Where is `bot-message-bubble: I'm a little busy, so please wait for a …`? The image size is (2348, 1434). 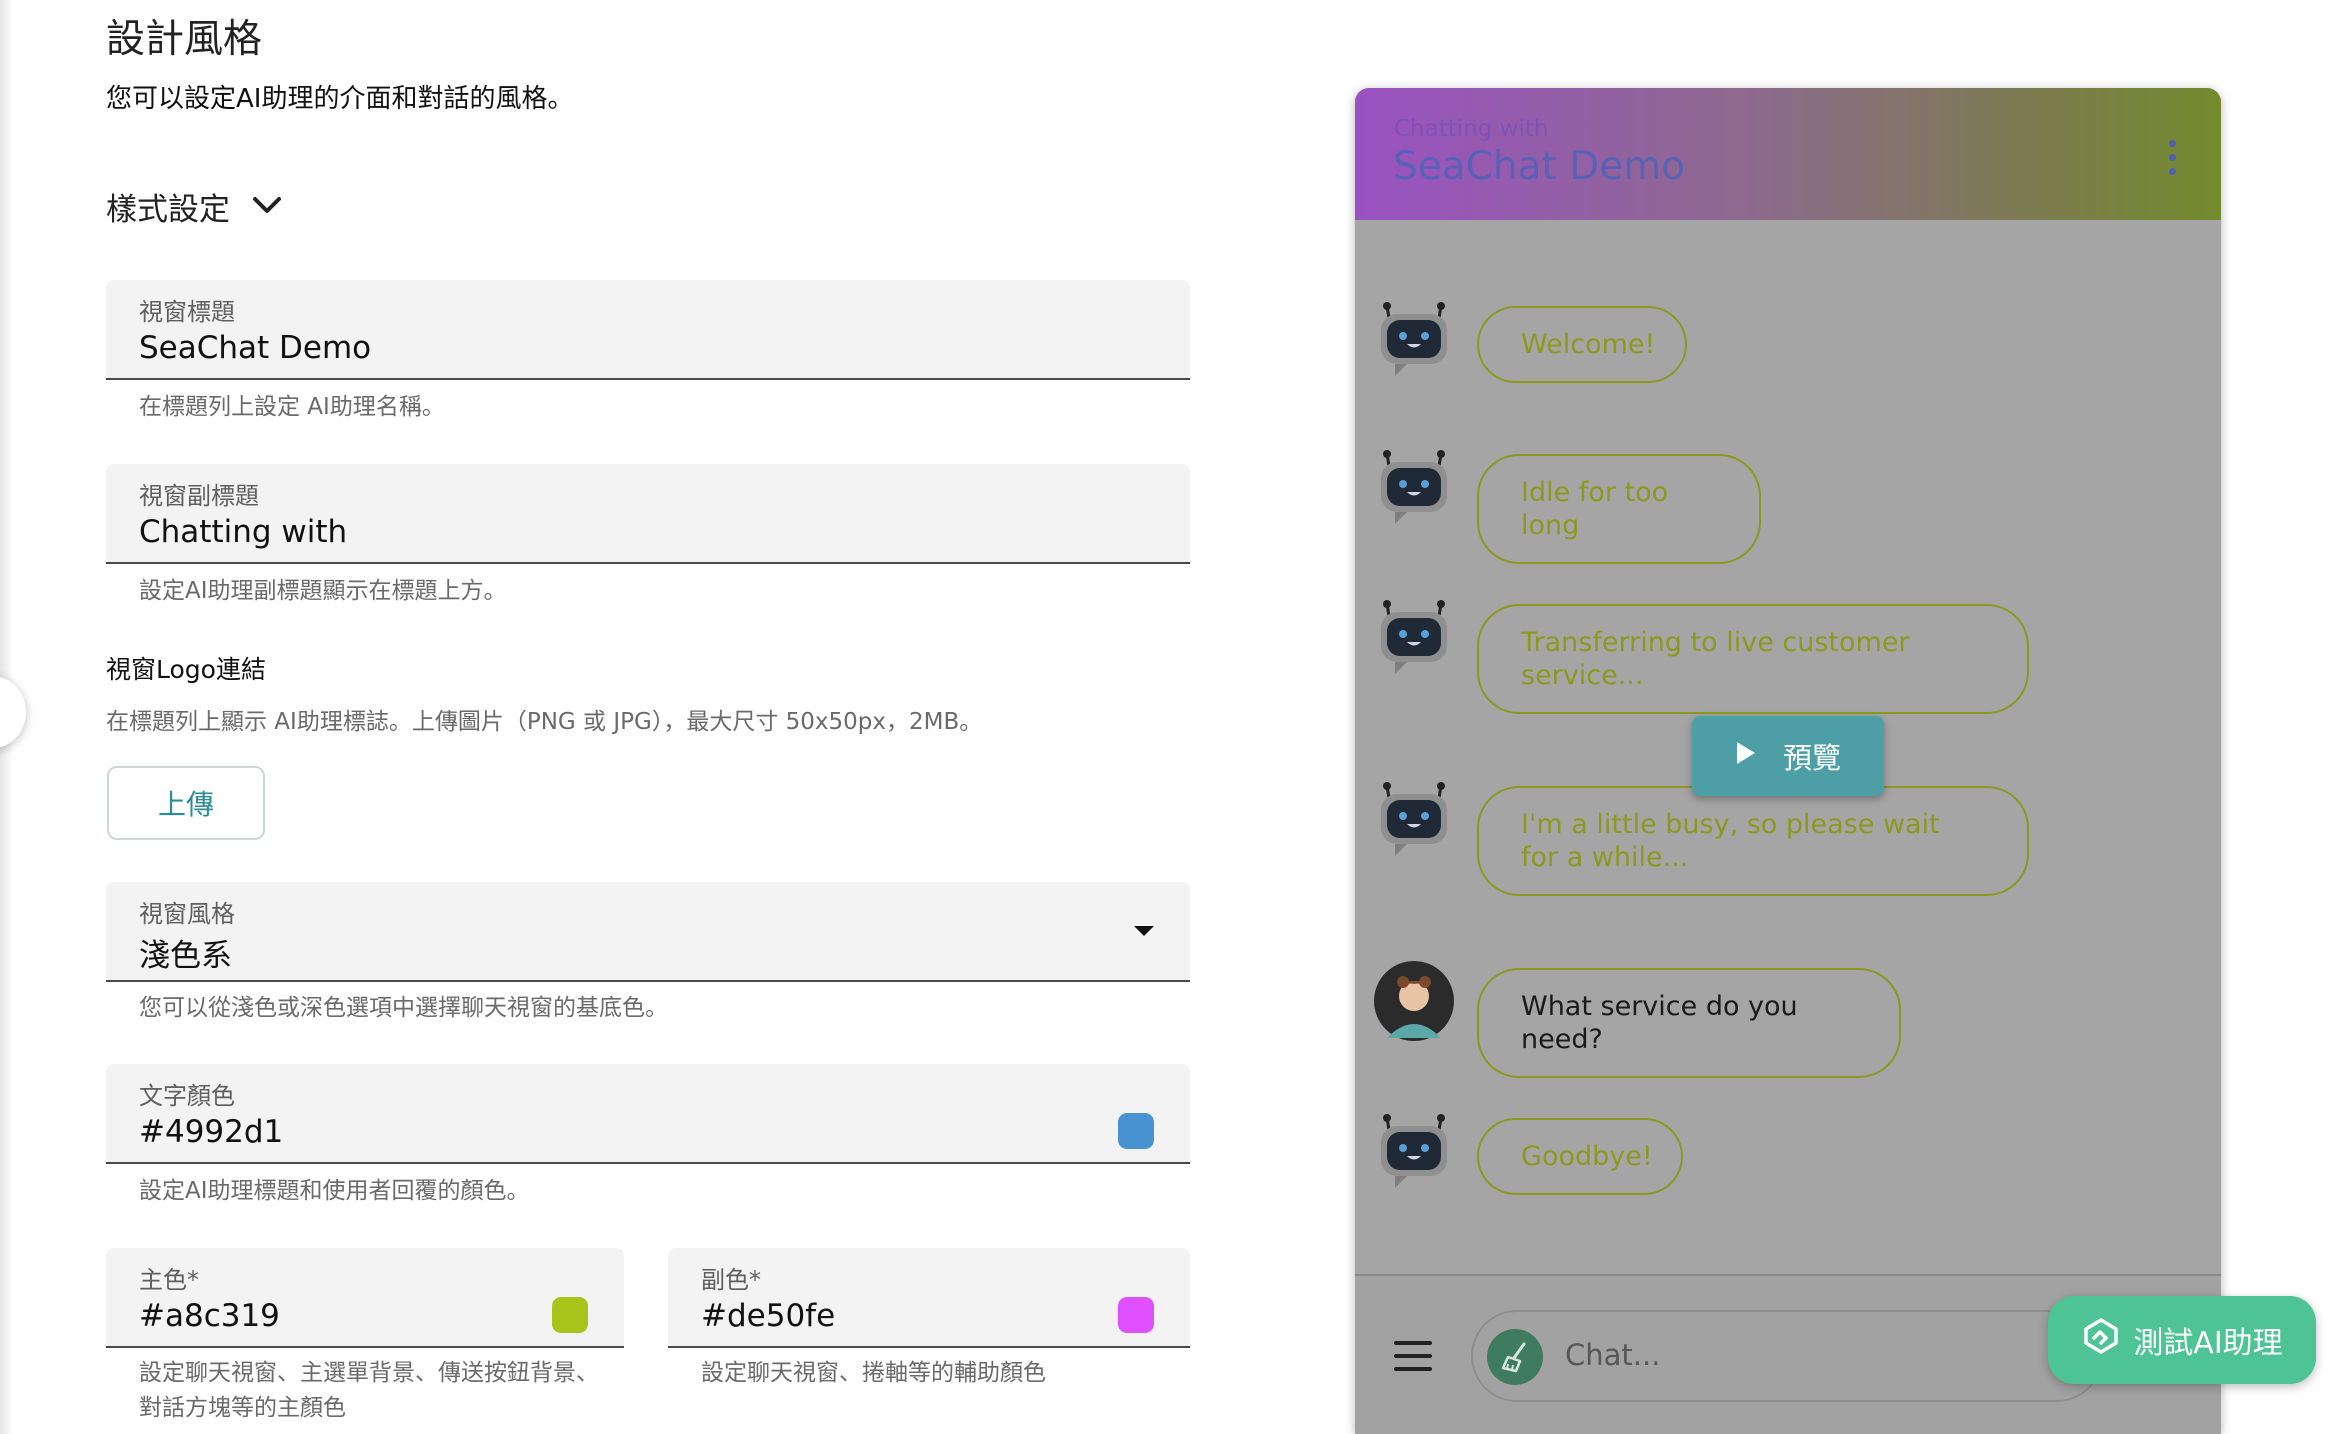
bot-message-bubble: I'm a little busy, so please wait for a … is located at coordinates (1753, 841).